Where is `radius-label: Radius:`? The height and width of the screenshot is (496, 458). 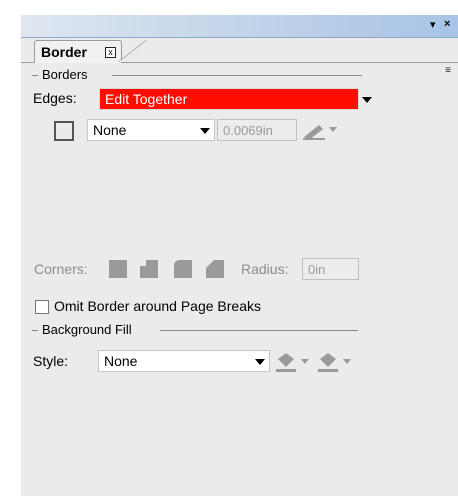
radius-label: Radius: is located at coordinates (265, 269).